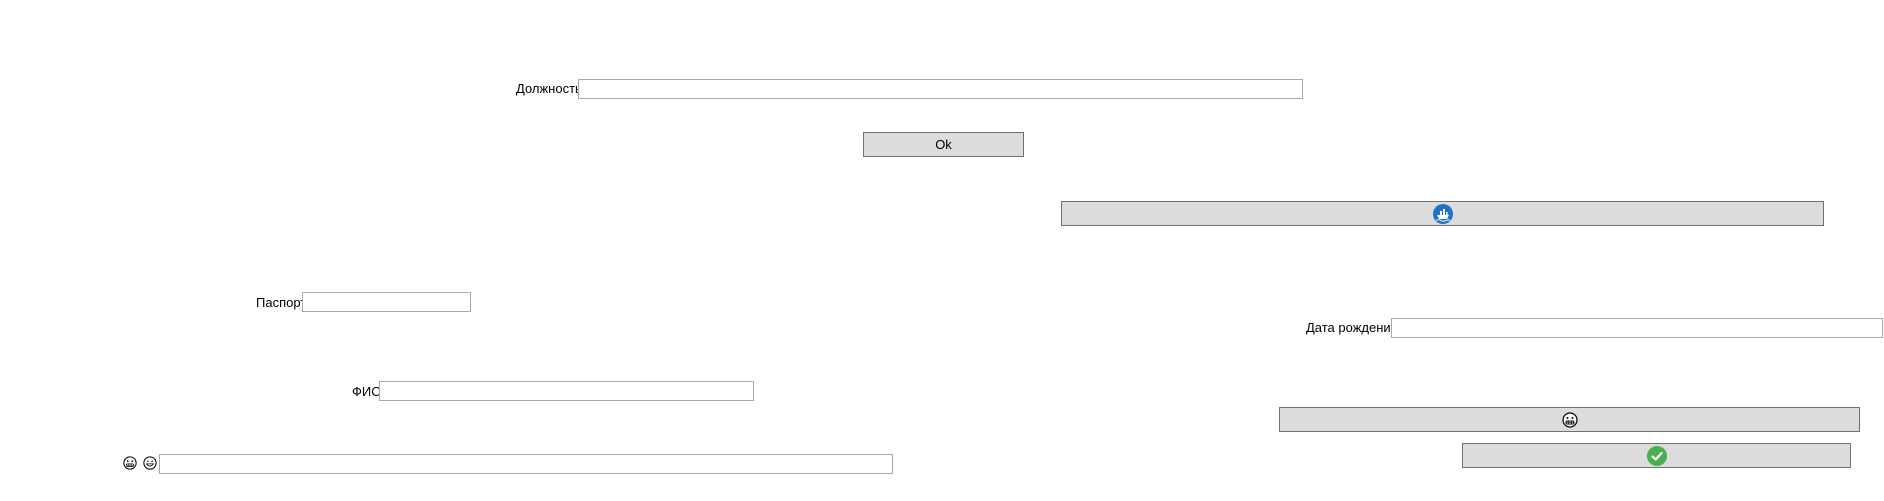 This screenshot has width=1884, height=501. I want to click on birth-date-label: Дата рождения, so click(1352, 327).